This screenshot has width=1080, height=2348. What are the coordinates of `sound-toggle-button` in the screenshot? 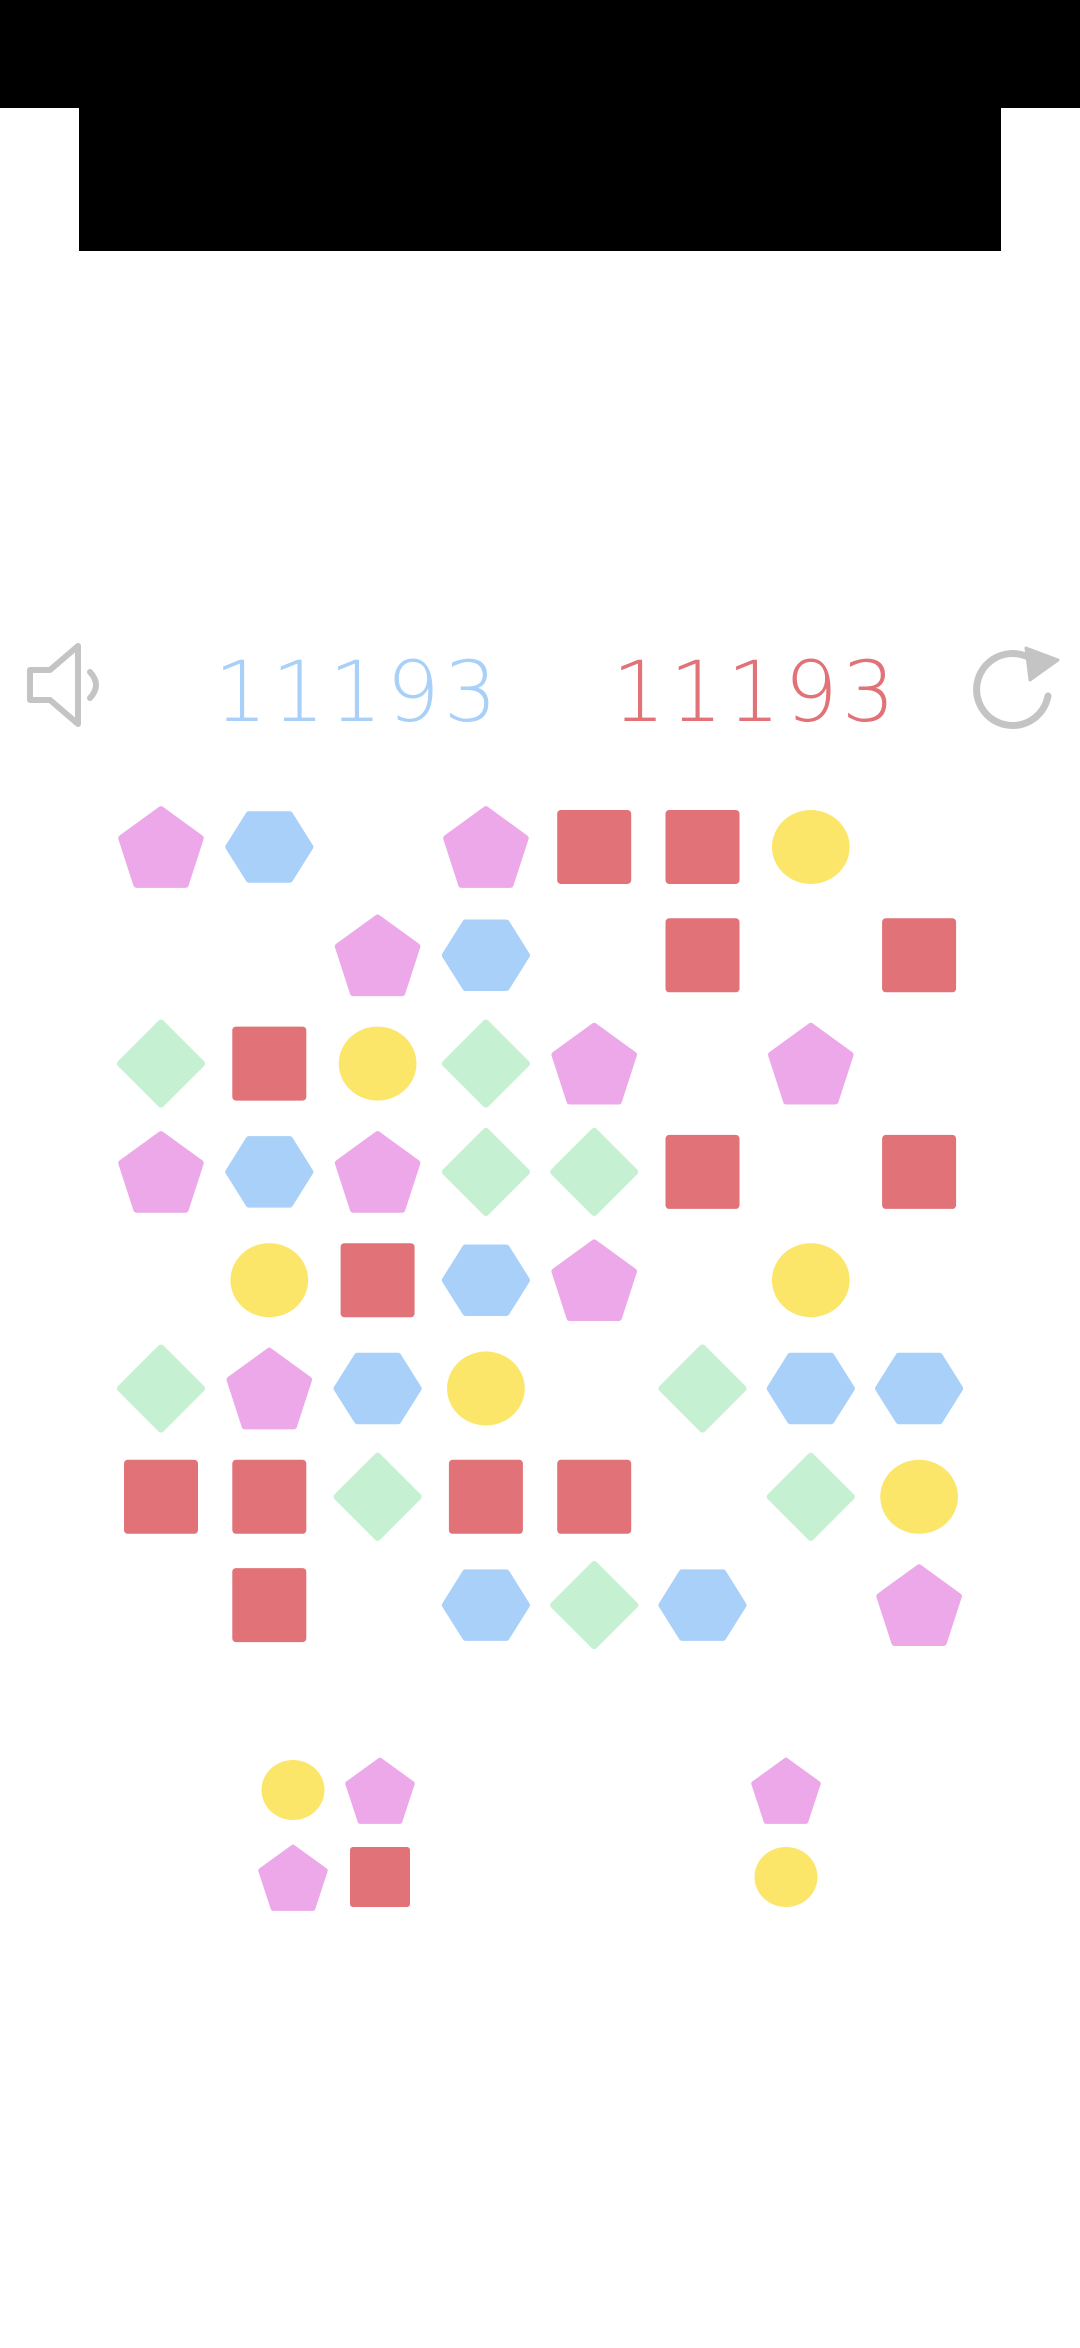 It's located at (67, 685).